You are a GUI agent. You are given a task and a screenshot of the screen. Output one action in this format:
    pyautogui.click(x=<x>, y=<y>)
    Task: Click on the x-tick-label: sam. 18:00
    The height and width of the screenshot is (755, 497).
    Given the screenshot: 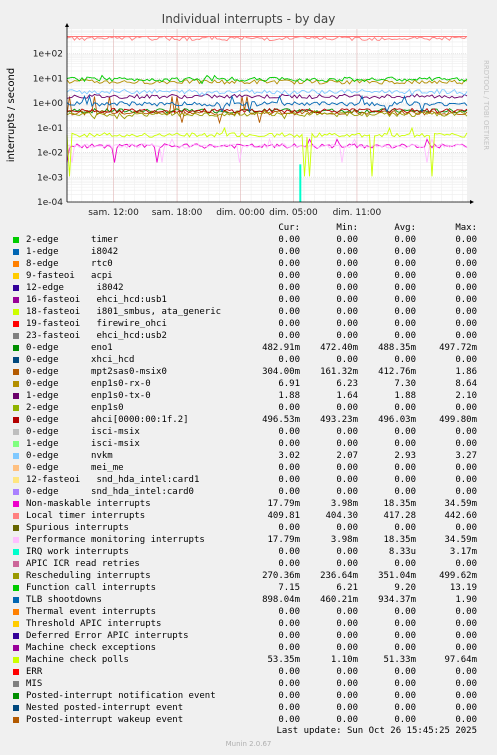 What is the action you would take?
    pyautogui.click(x=177, y=213)
    